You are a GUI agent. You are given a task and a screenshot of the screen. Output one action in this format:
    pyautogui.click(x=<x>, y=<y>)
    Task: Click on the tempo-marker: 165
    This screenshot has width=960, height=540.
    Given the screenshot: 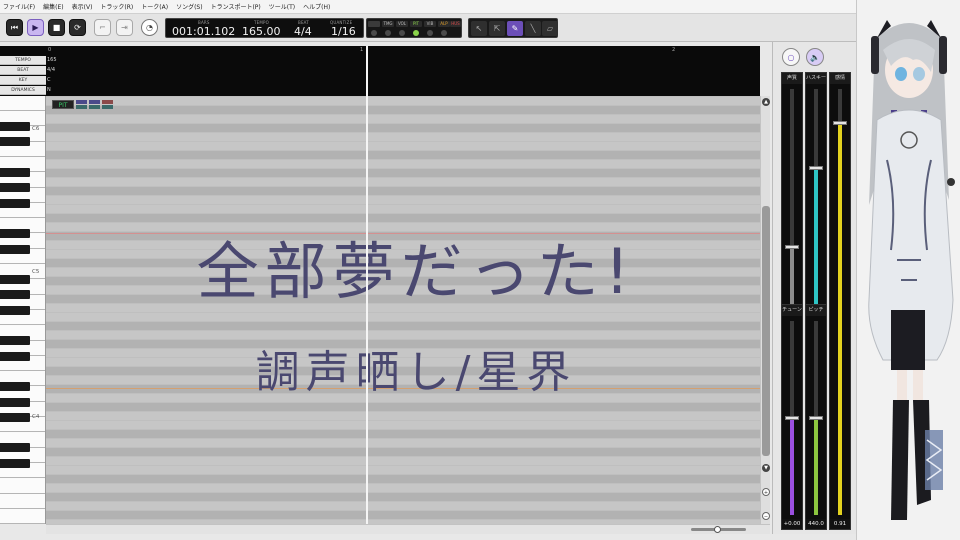 What is the action you would take?
    pyautogui.click(x=52, y=60)
    